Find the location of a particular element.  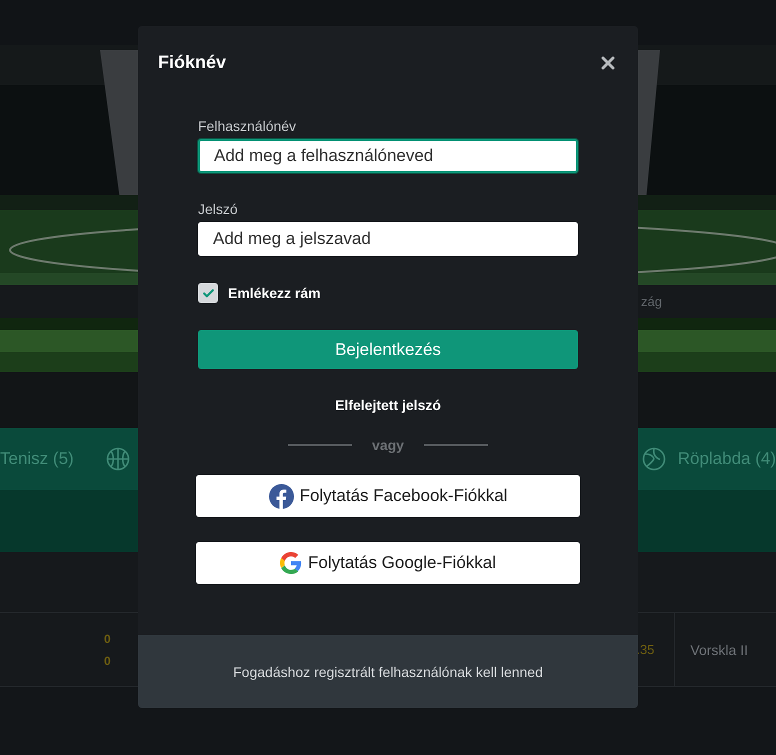

basketball-icon is located at coordinates (118, 459).